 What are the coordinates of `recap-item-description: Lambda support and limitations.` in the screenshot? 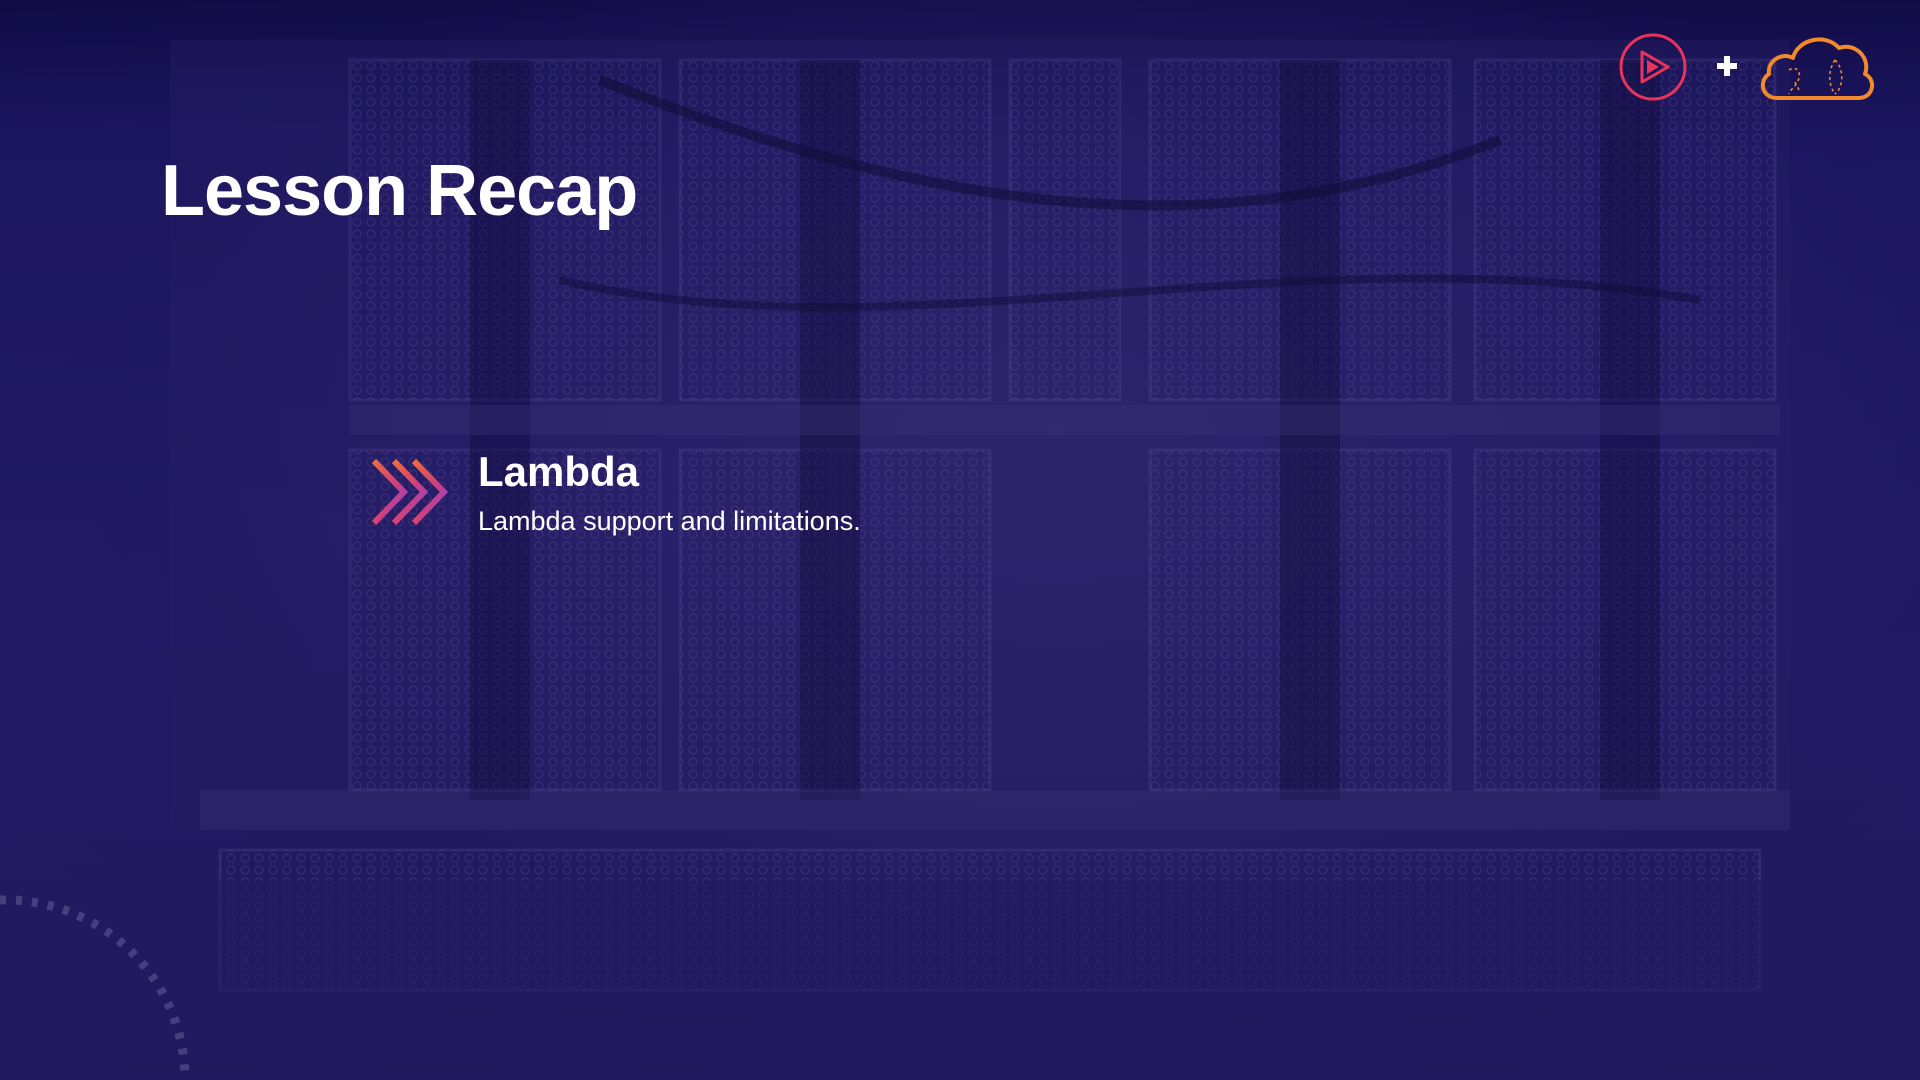 It's located at (669, 521).